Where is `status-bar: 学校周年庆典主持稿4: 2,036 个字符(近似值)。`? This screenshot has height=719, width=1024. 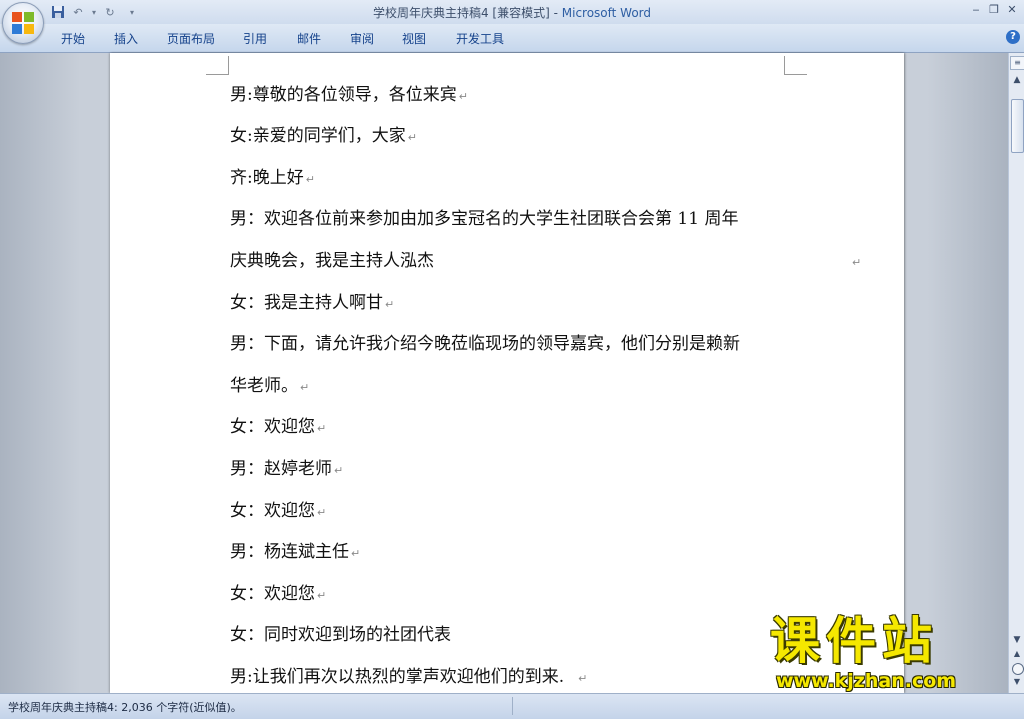
status-bar: 学校周年庆典主持稿4: 2,036 个字符(近似值)。 is located at coordinates (512, 706).